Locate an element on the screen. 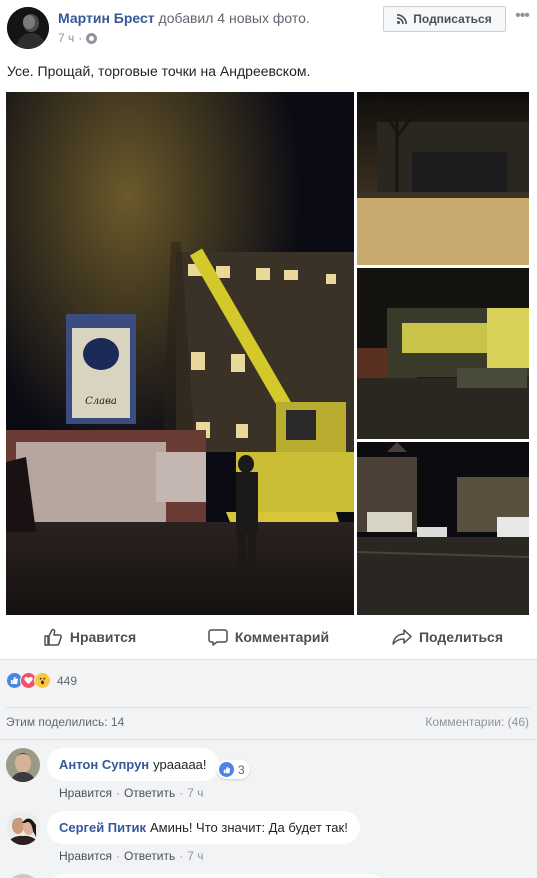 This screenshot has height=878, width=537. comment-bubble-partial is located at coordinates (217, 876).